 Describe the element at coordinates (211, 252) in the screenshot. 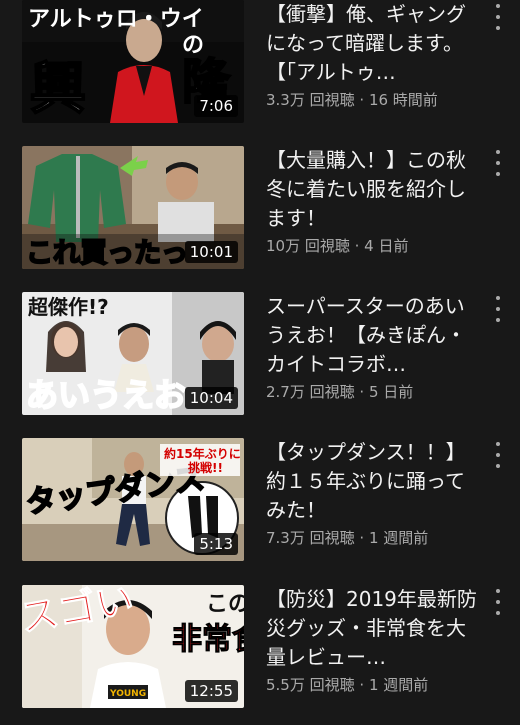

I see `duration-badge: 10:01` at that location.